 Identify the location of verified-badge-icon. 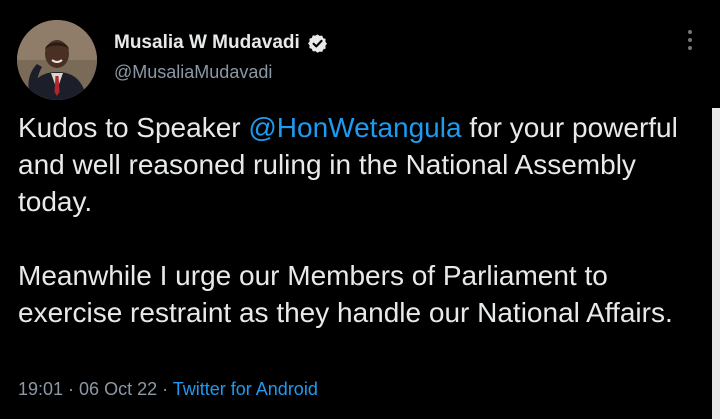
(317, 43).